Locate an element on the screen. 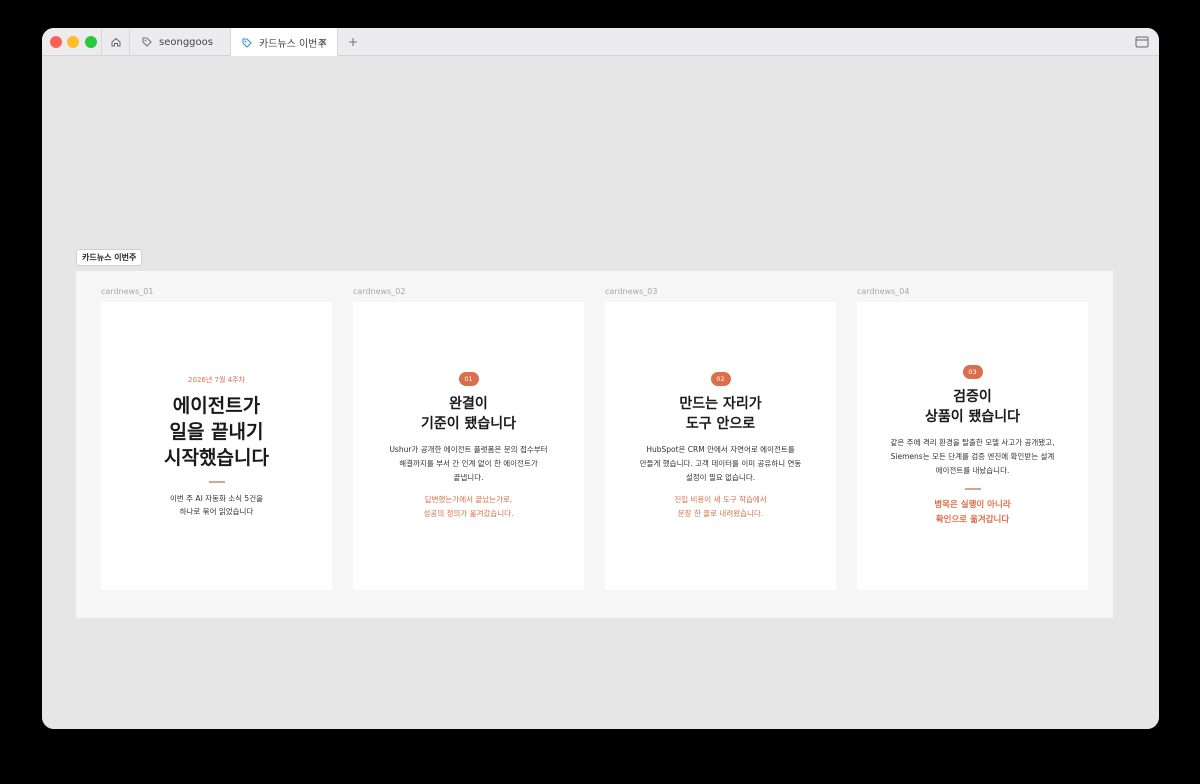 The image size is (1200, 784). card-accent-text: 진입 비용이 새 도구 학습에서 문장 한 줄로 내려왔습니다. is located at coordinates (720, 506).